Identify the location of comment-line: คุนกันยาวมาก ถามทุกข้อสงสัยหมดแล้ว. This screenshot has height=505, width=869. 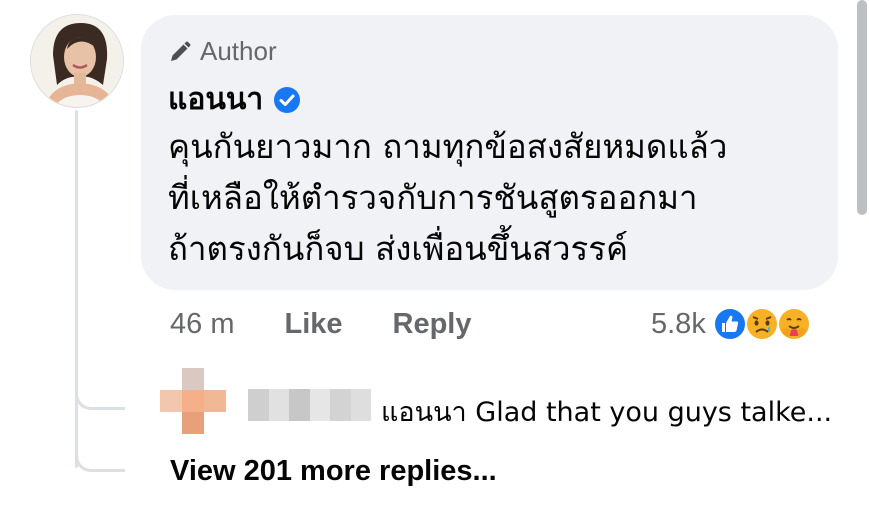
(448, 146).